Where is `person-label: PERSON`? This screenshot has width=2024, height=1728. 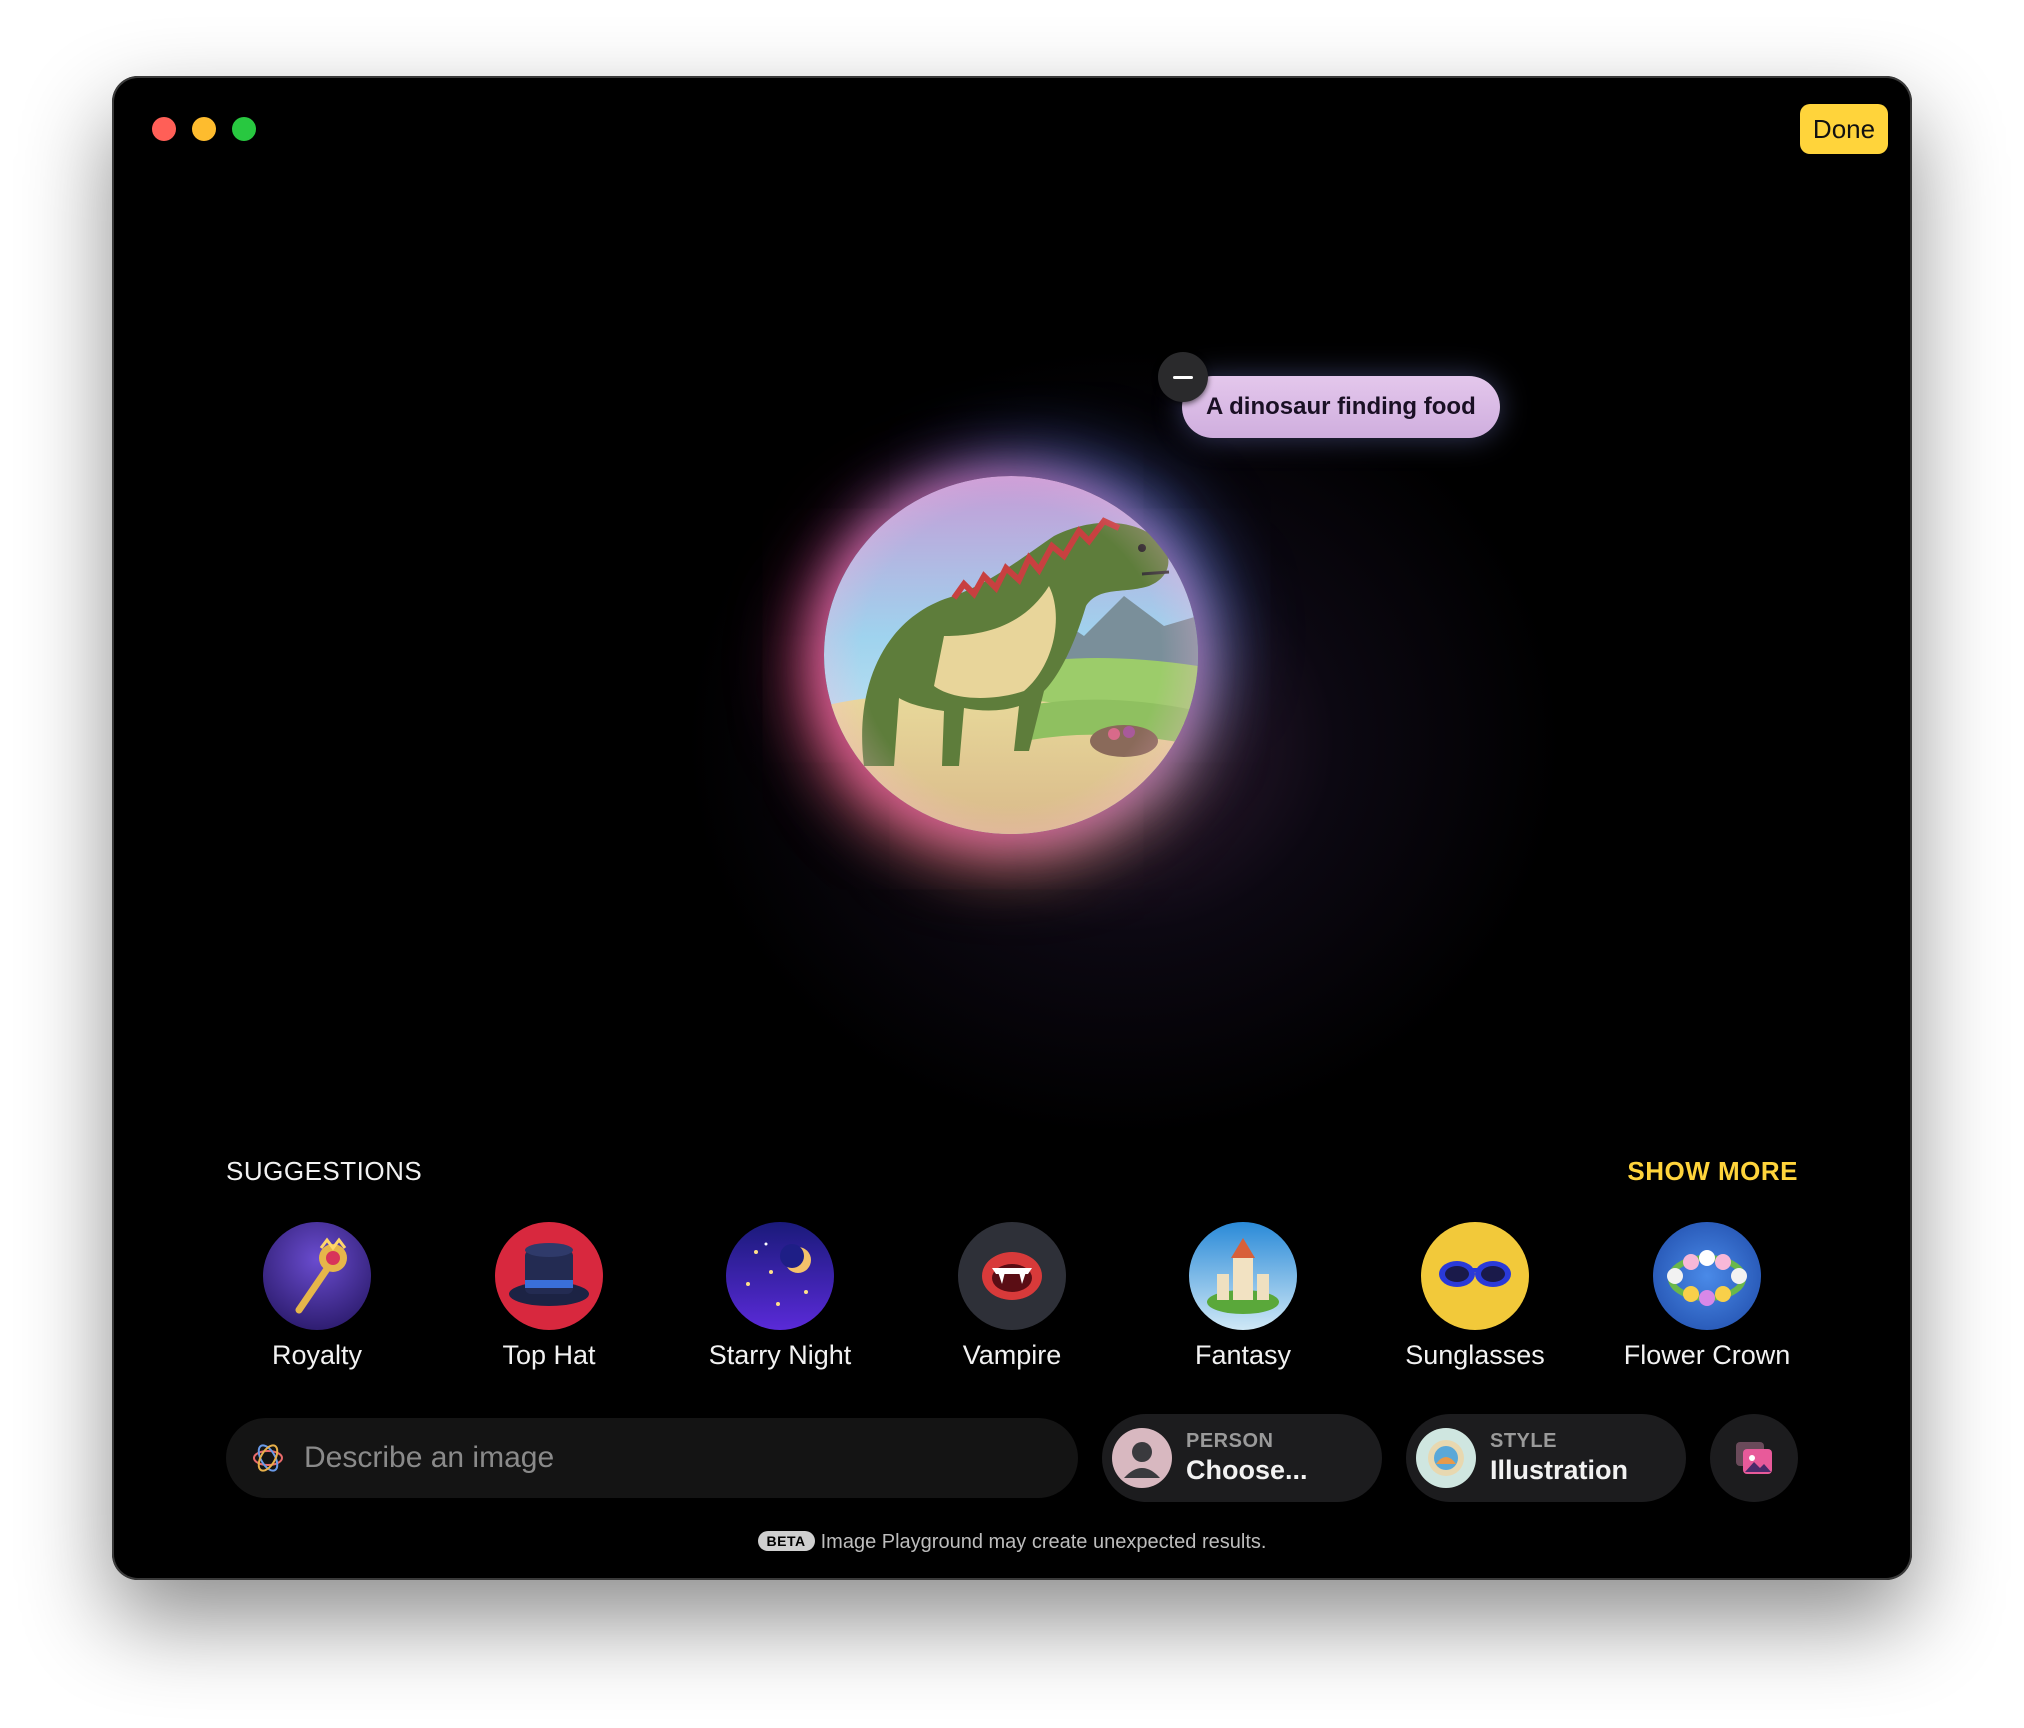 person-label: PERSON is located at coordinates (1230, 1441).